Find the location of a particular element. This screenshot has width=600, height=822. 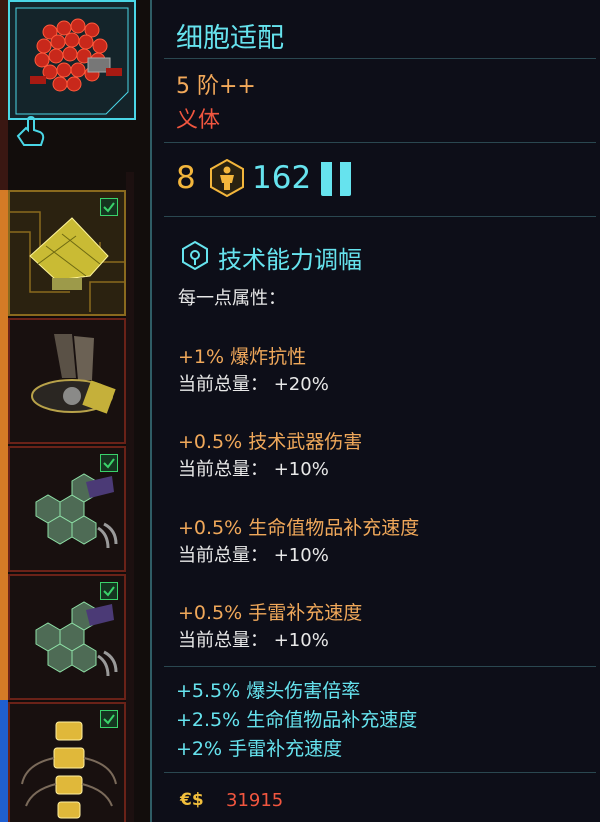

panel-border is located at coordinates (151, 411).